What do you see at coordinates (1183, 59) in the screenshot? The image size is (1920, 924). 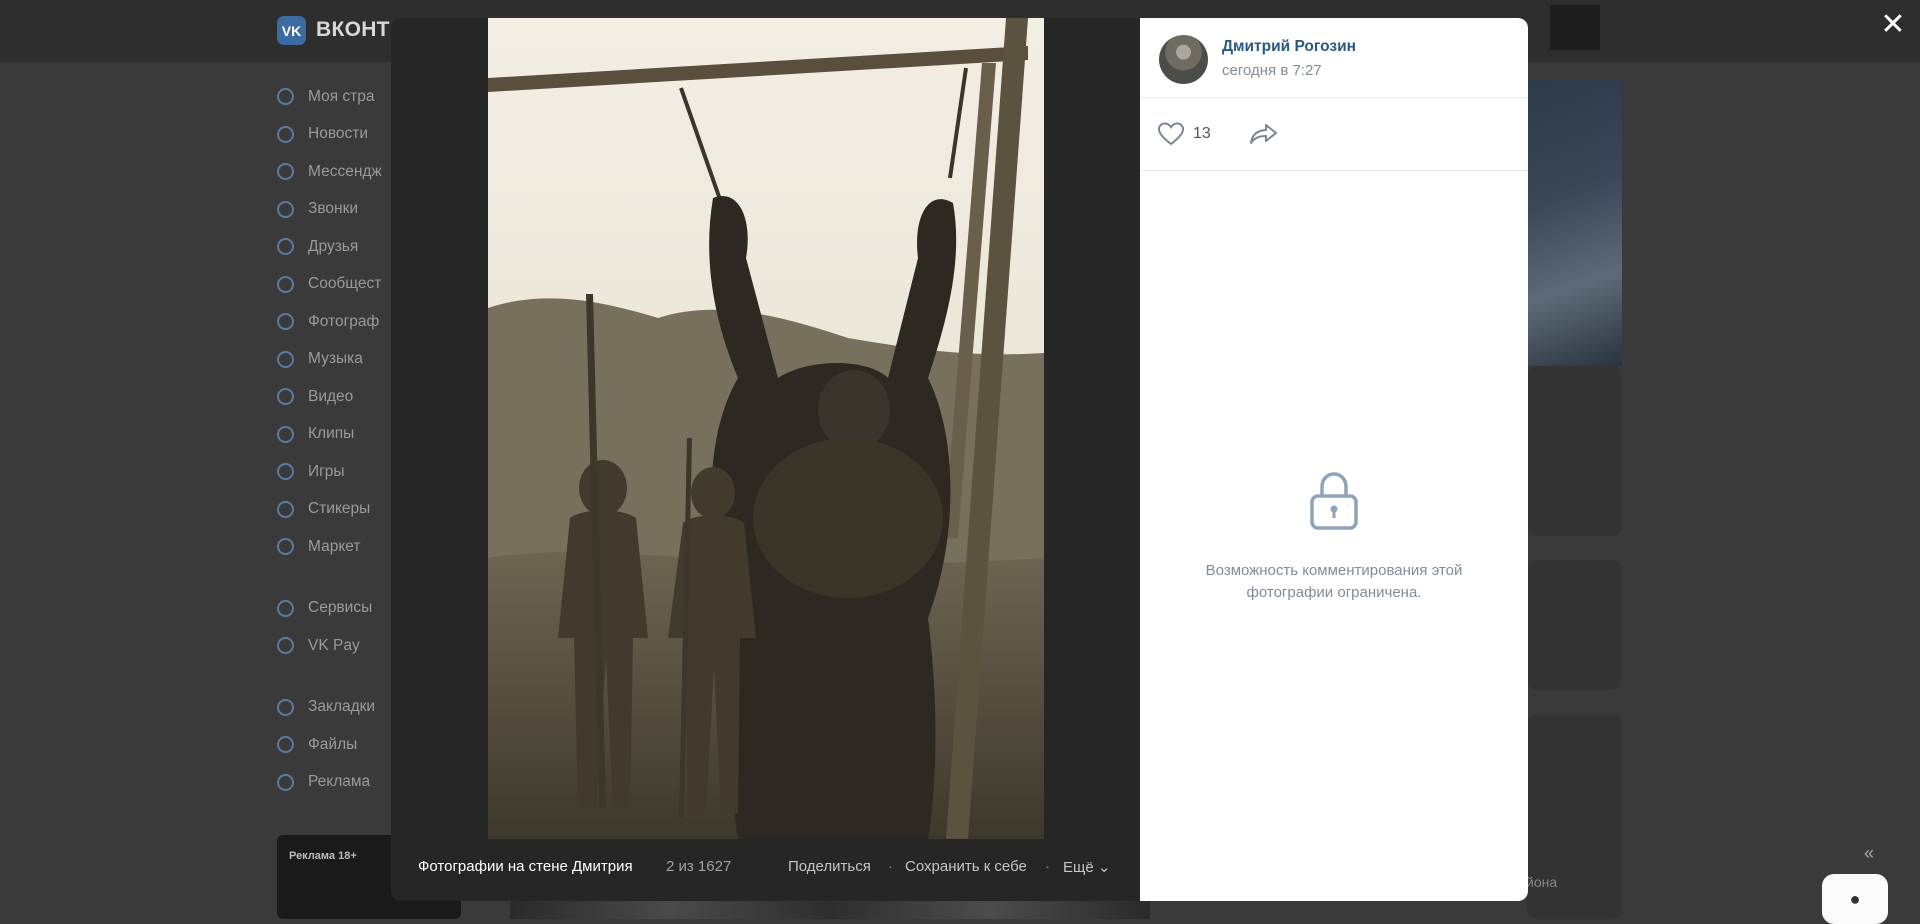 I see `avatar` at bounding box center [1183, 59].